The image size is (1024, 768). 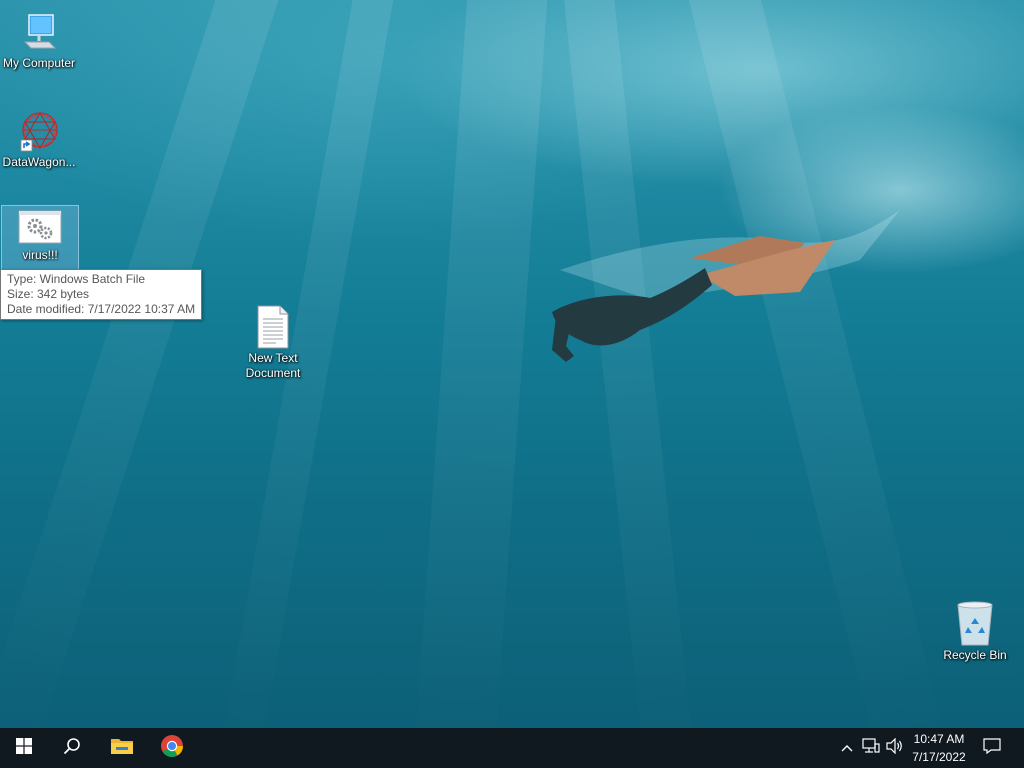 I want to click on desktop-icon-new-text-document: New Text Document, so click(x=273, y=342).